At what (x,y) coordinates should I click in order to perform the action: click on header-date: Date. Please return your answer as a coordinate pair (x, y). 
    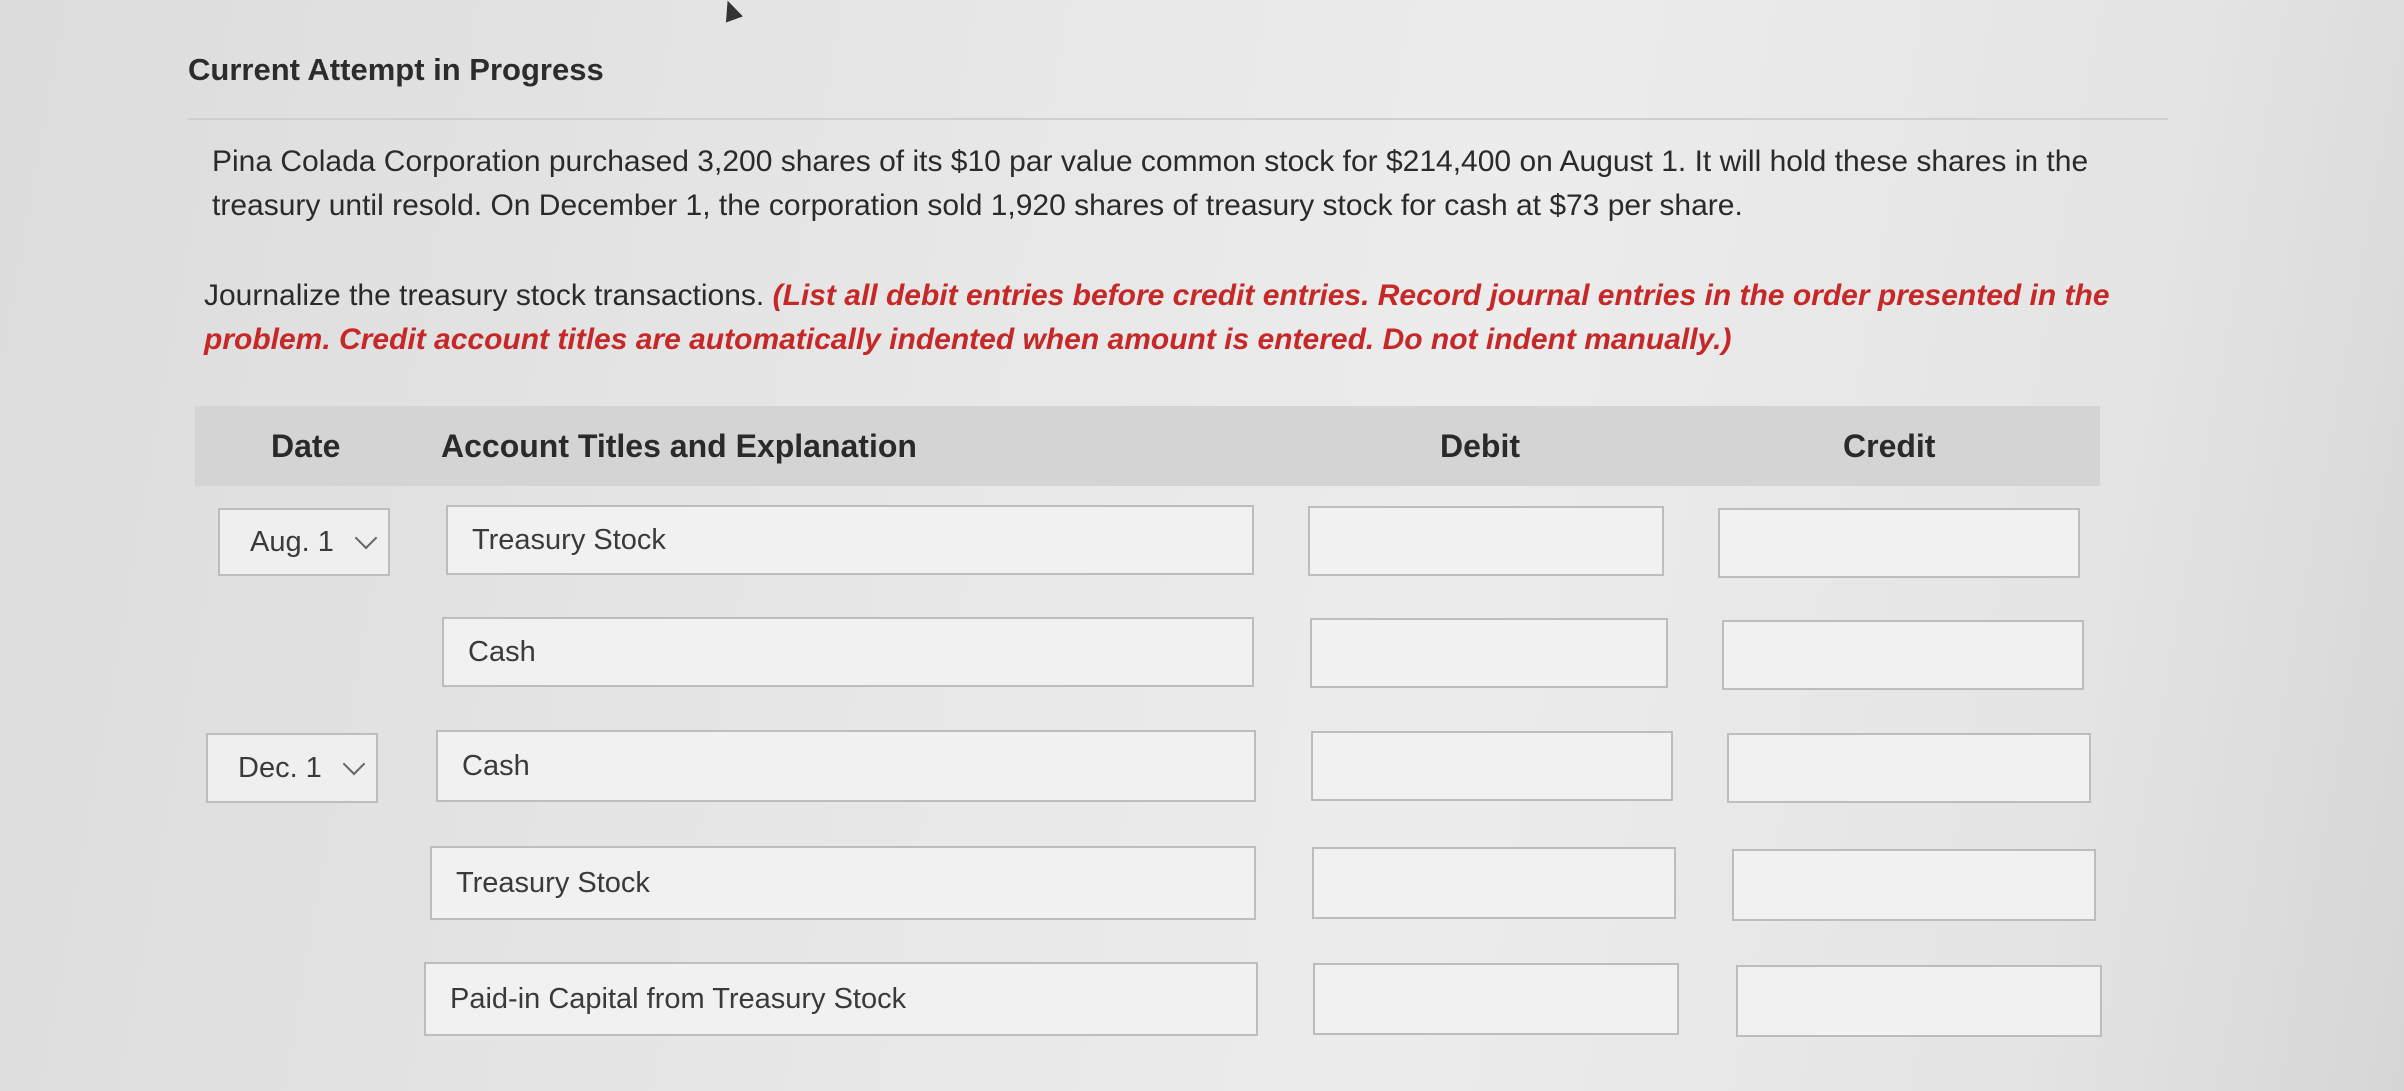
    Looking at the image, I should click on (306, 446).